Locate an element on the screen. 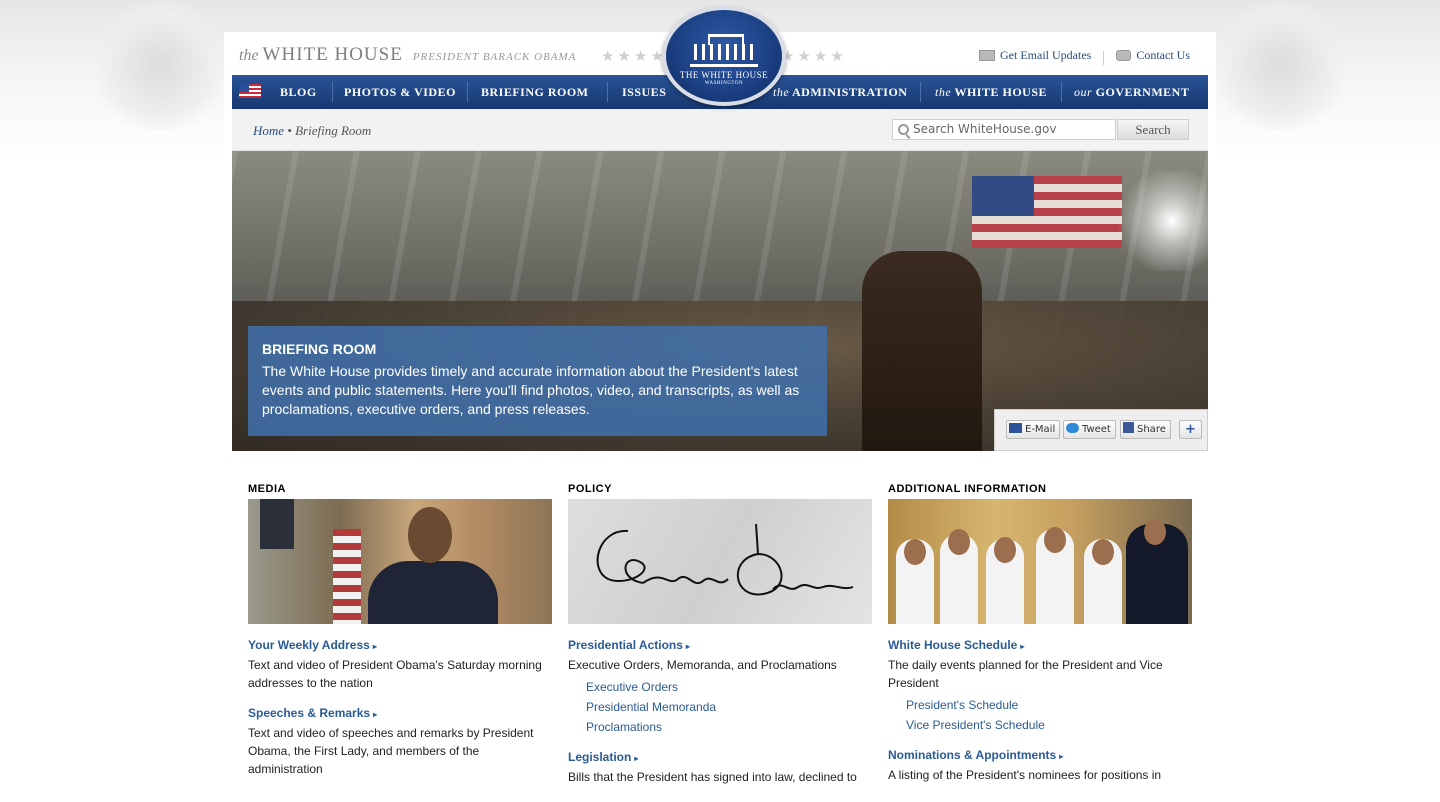 The image size is (1440, 802). facebook-share-button: Share is located at coordinates (1145, 429).